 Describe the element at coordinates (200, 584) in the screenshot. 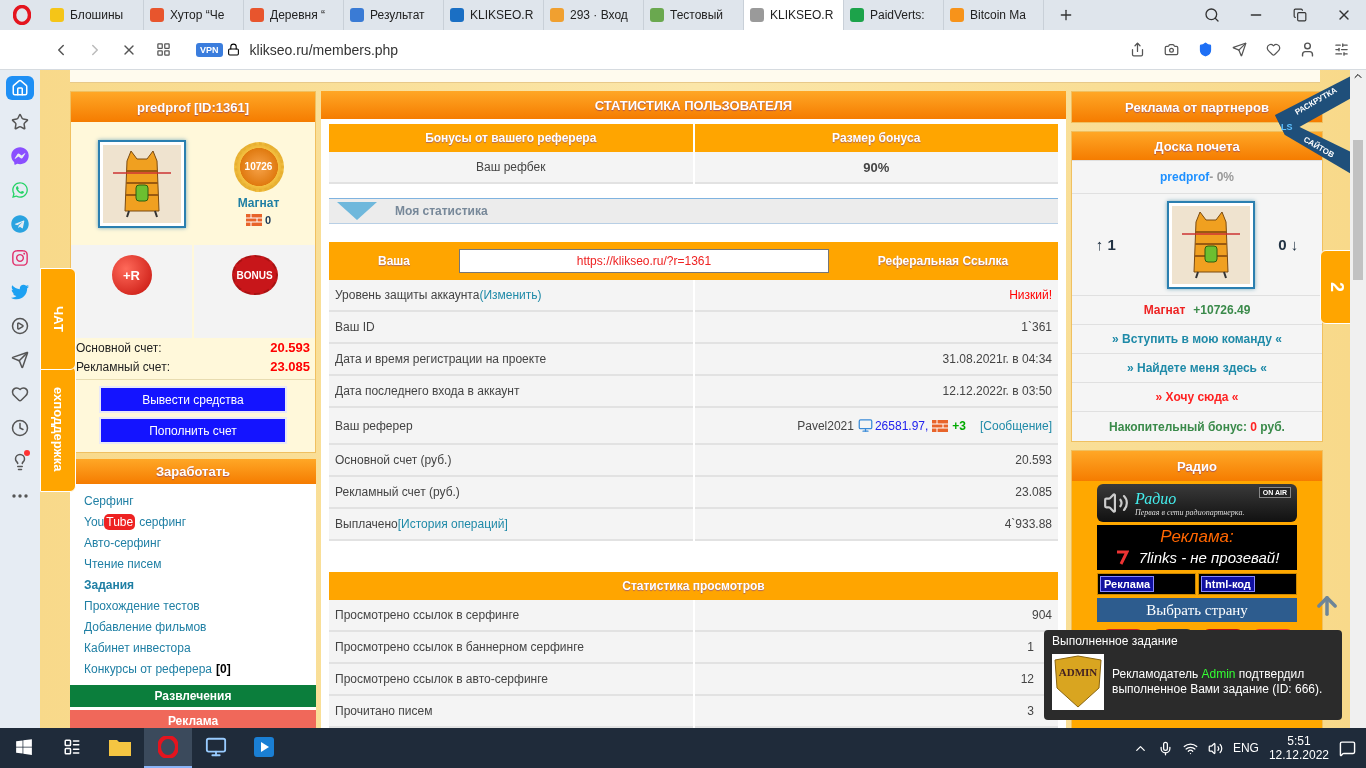

I see `menu-link: Задания` at that location.